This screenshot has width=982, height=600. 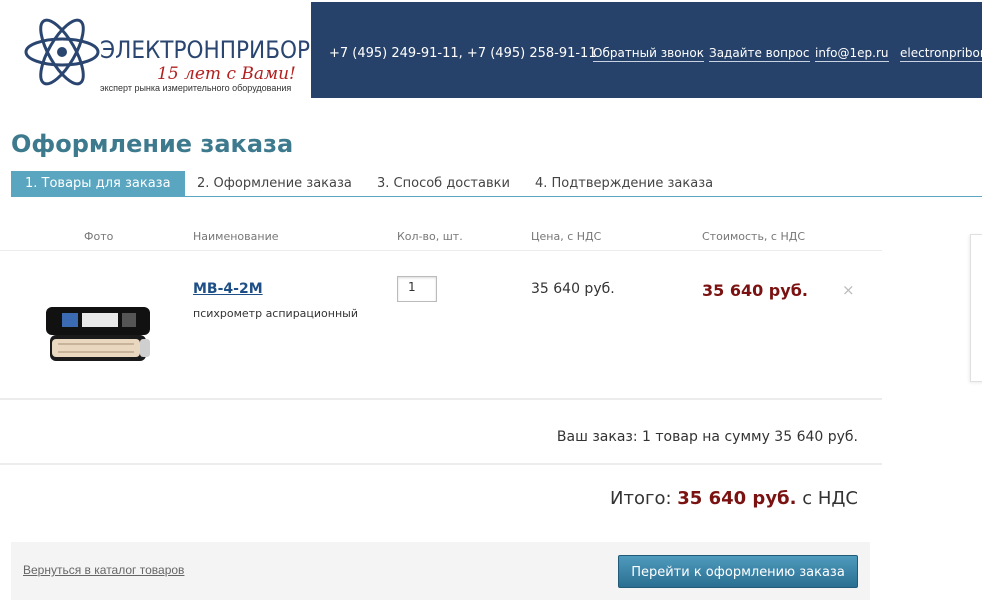 I want to click on step-delivery-method: 3. Способ доставки, so click(x=443, y=183).